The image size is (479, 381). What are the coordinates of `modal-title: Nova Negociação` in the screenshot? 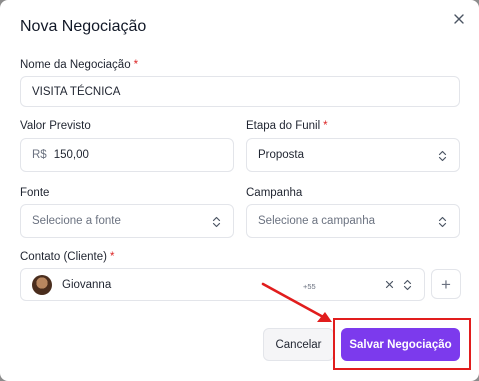 It's located at (83, 26).